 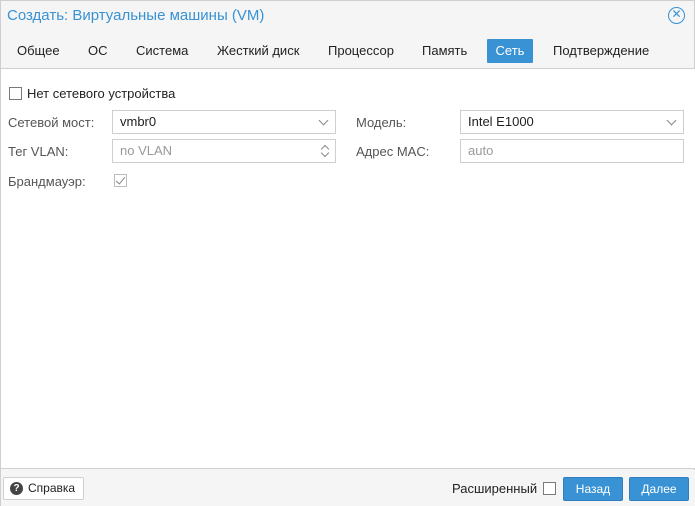 I want to click on close-icon: ✕, so click(x=676, y=15).